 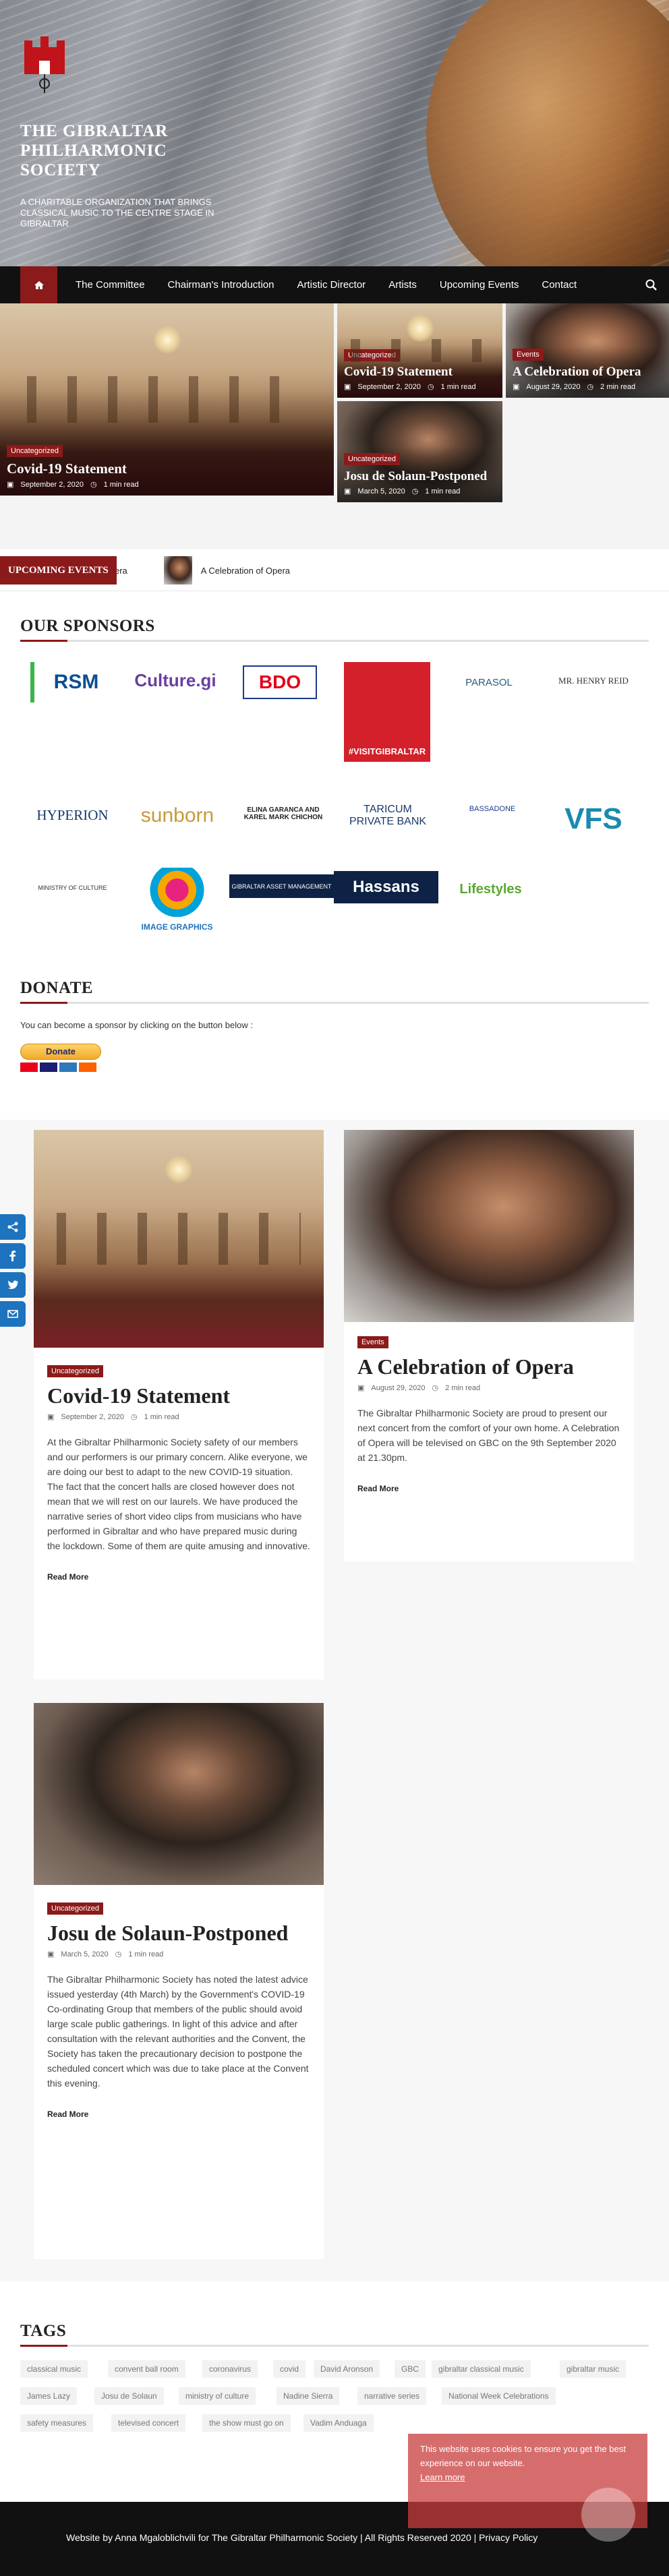 I want to click on tag-link: coronavirus, so click(x=230, y=2369).